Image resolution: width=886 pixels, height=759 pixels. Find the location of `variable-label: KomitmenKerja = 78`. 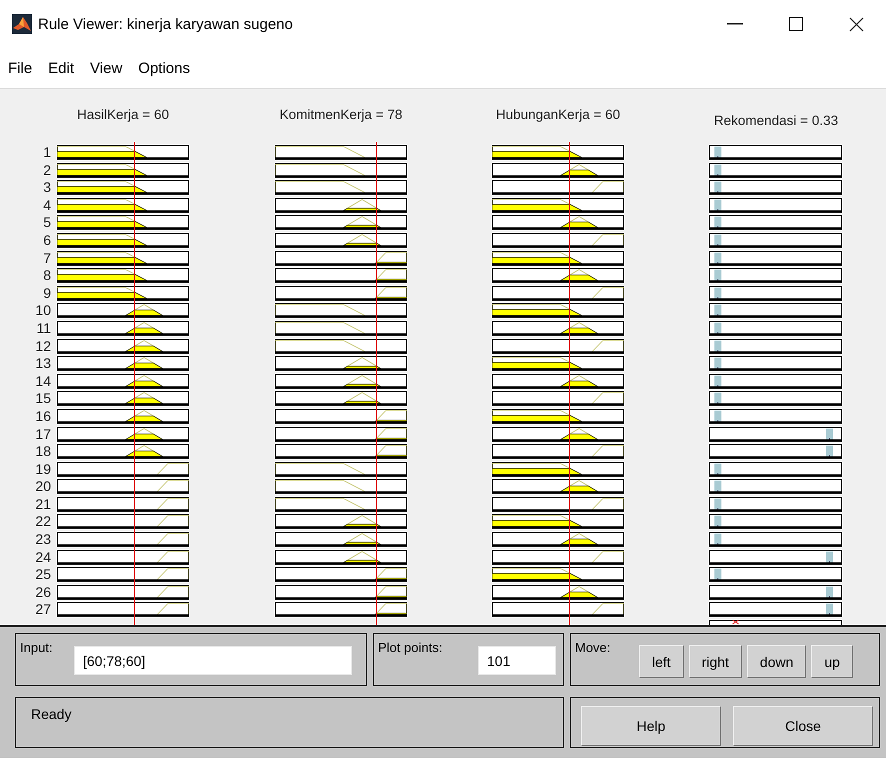

variable-label: KomitmenKerja = 78 is located at coordinates (341, 114).